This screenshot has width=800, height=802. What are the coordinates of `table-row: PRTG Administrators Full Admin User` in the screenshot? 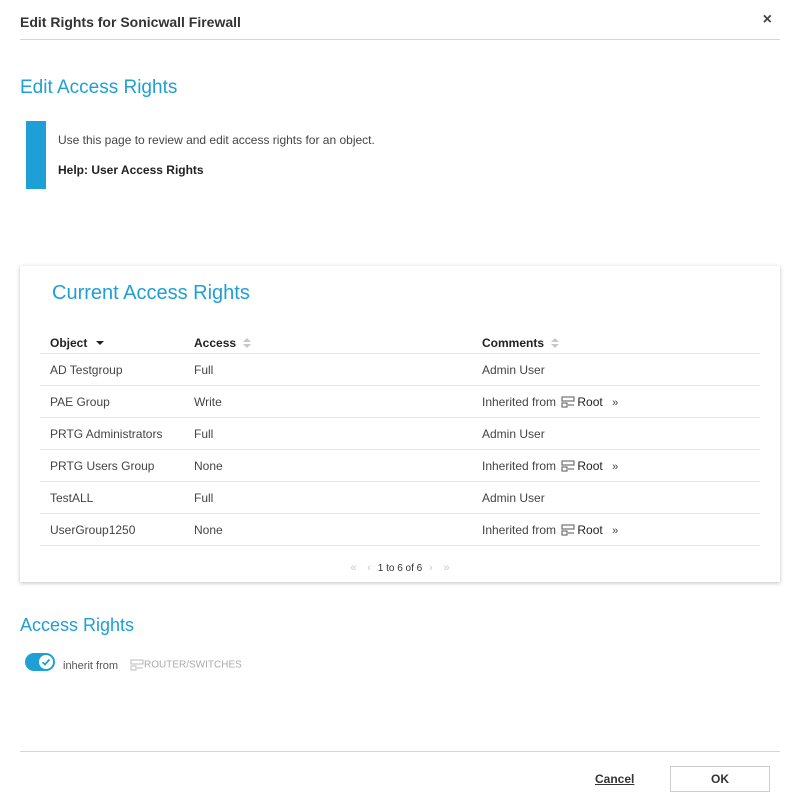 It's located at (400, 433).